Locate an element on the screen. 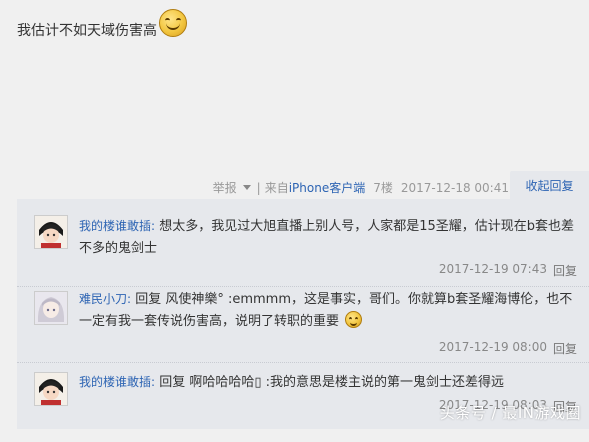 This screenshot has height=442, width=589. reply-datetime: 2017-12-19 08:00 is located at coordinates (492, 347).